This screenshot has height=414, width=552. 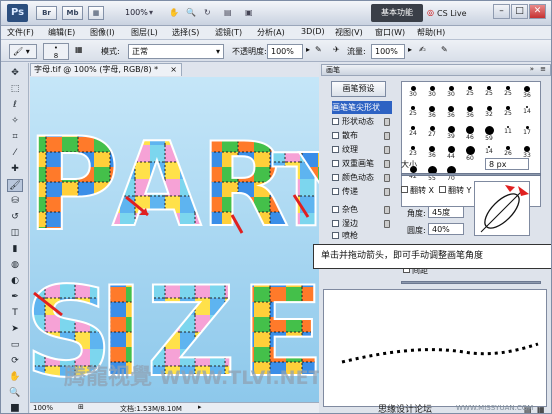 What do you see at coordinates (519, 11) in the screenshot?
I see `maximize-button: □` at bounding box center [519, 11].